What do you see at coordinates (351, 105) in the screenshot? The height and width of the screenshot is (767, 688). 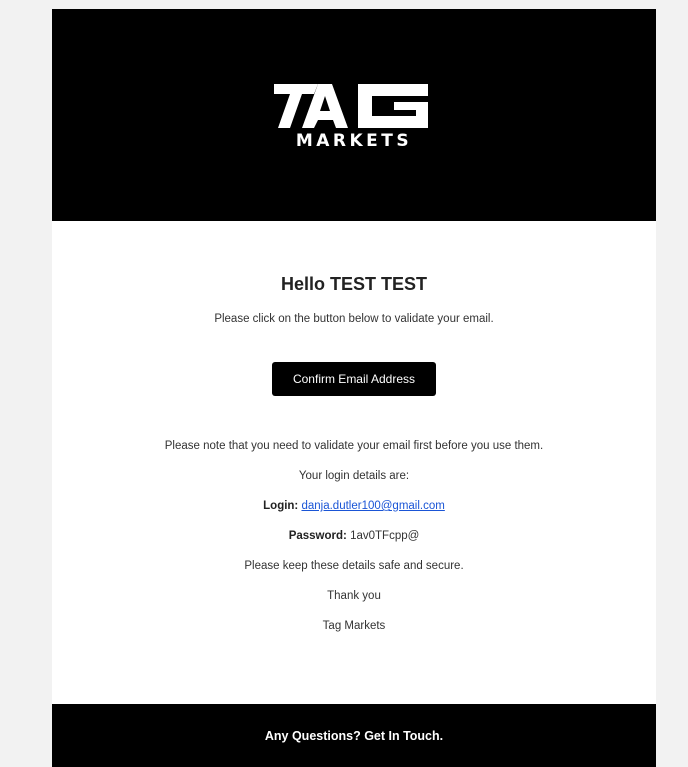 I see `logo-wordmark` at bounding box center [351, 105].